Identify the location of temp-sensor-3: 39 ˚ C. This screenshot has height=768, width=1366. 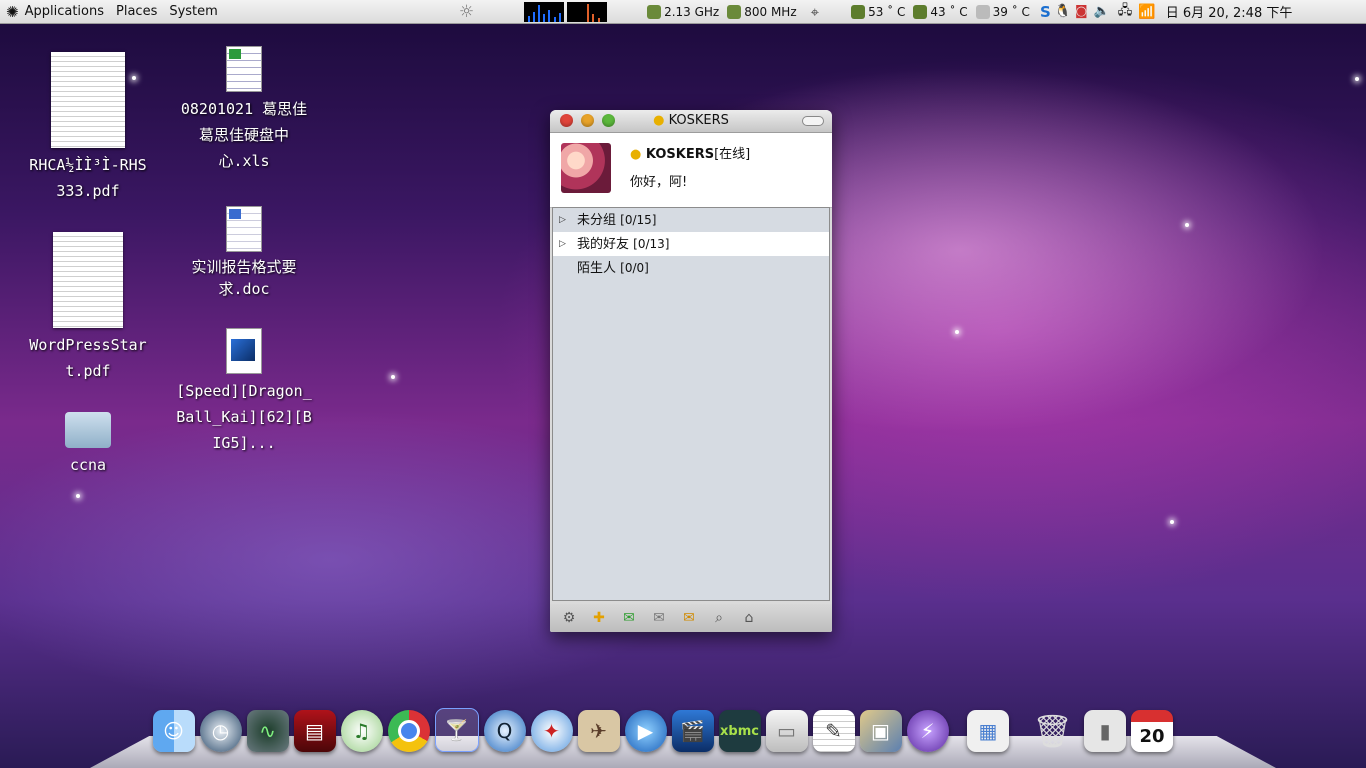
(1002, 11).